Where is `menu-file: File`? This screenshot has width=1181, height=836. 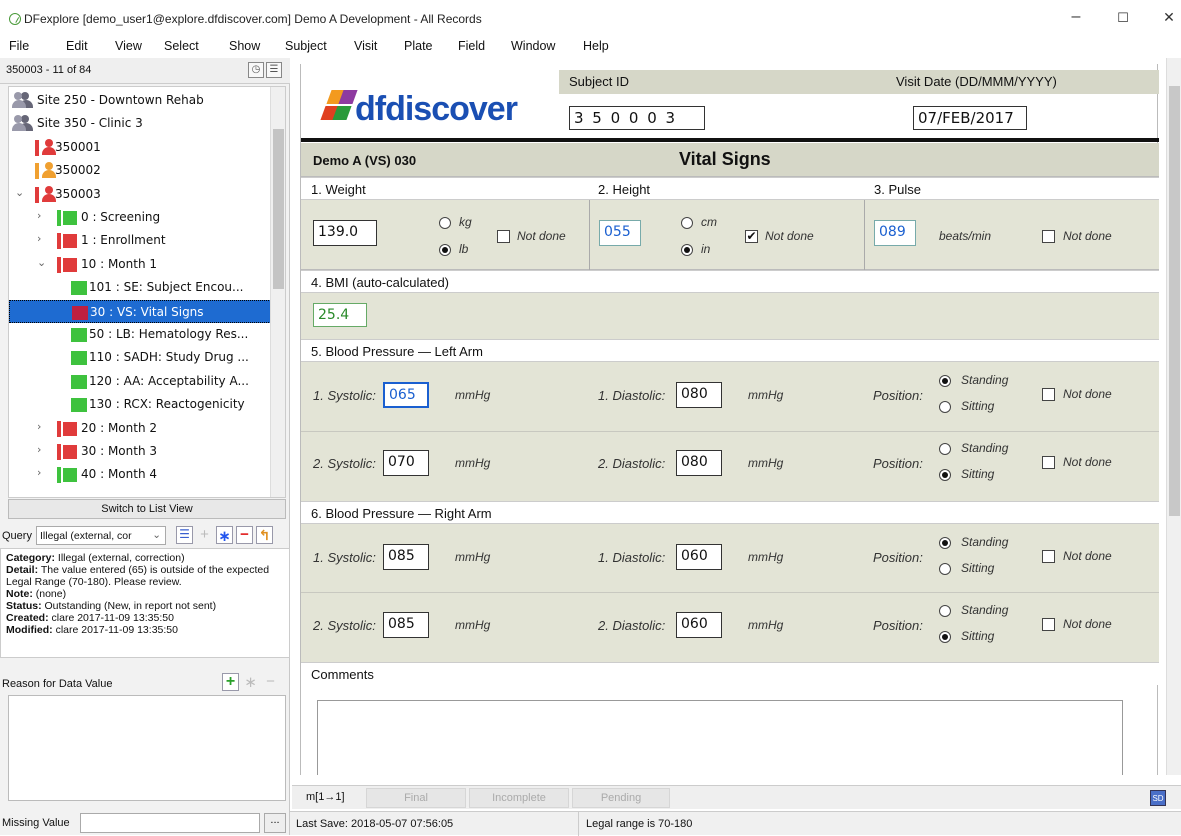
menu-file: File is located at coordinates (19, 46).